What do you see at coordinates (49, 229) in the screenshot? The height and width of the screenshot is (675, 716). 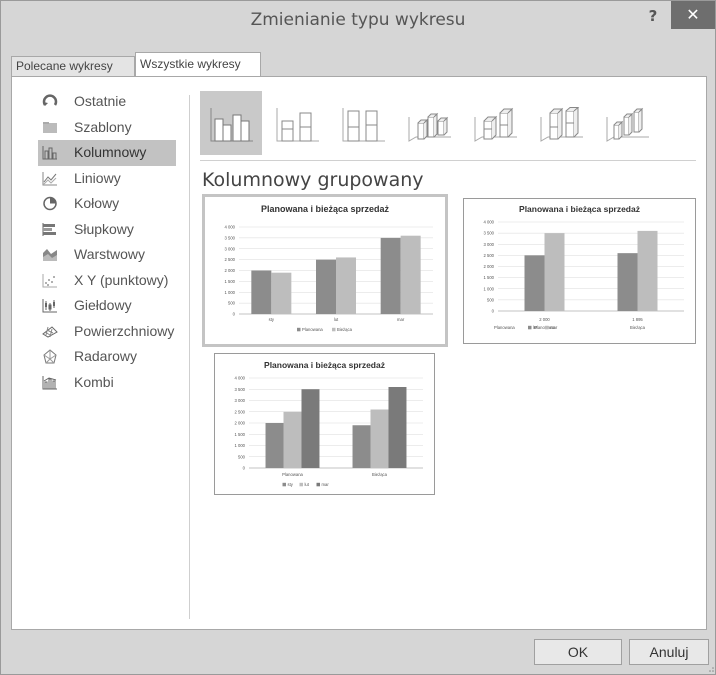 I see `bar-chart-icon` at bounding box center [49, 229].